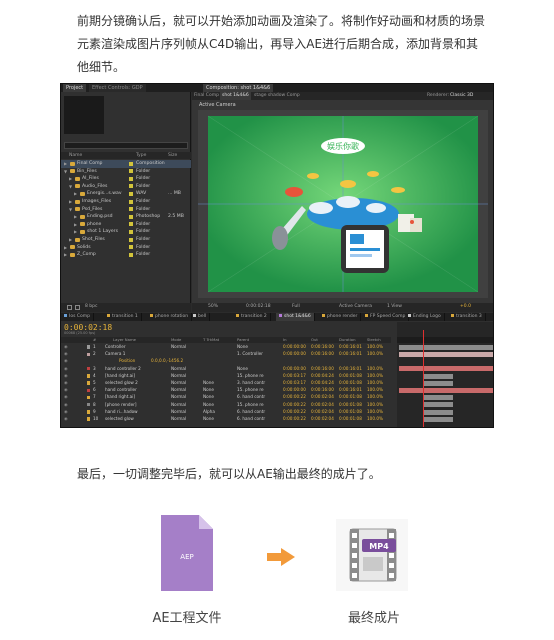 This screenshot has height=640, width=554. Describe the element at coordinates (121, 390) in the screenshot. I see `layer-name: hand controller` at that location.